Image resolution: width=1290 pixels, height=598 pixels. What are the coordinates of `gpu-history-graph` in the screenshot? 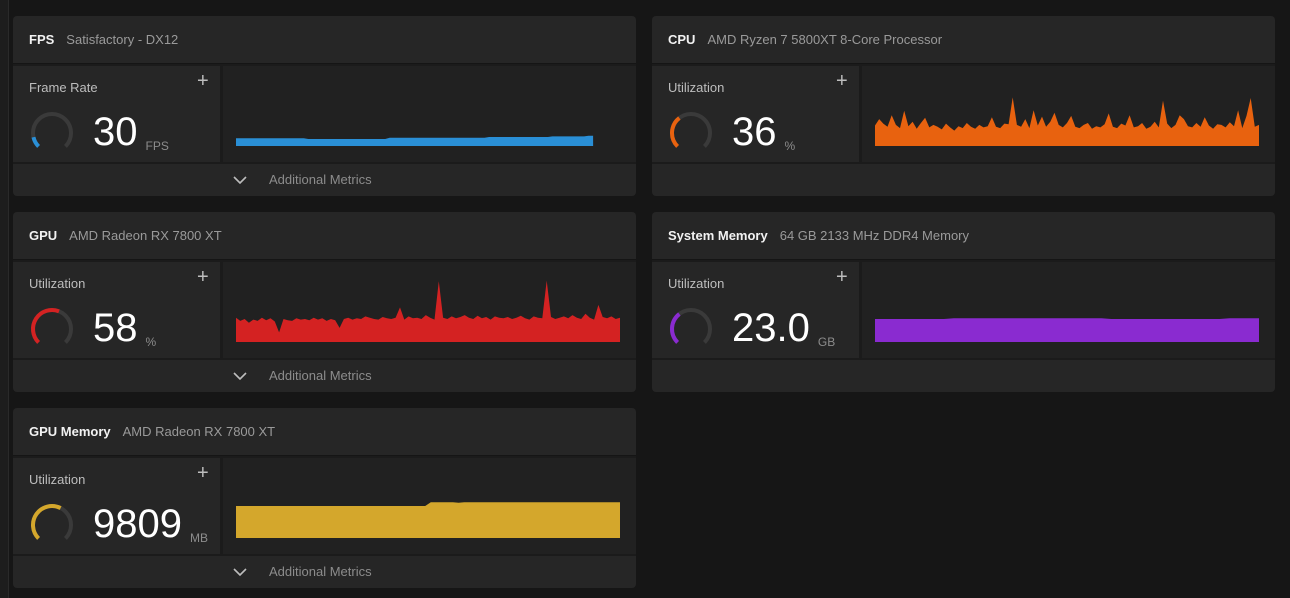 It's located at (428, 311).